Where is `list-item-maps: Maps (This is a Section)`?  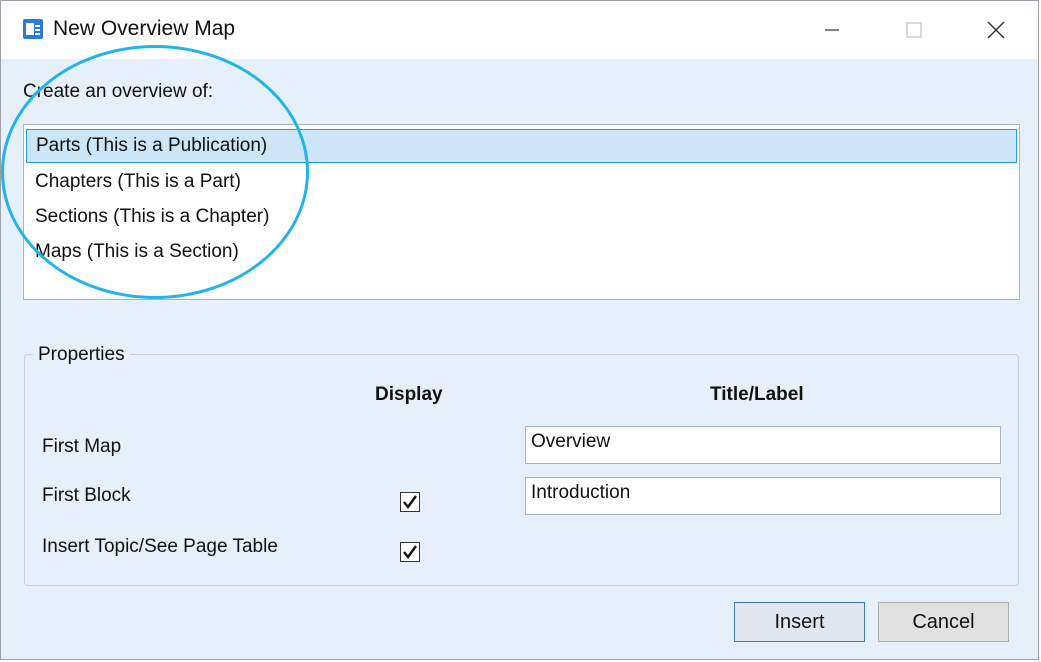
list-item-maps: Maps (This is a Section) is located at coordinates (521, 252).